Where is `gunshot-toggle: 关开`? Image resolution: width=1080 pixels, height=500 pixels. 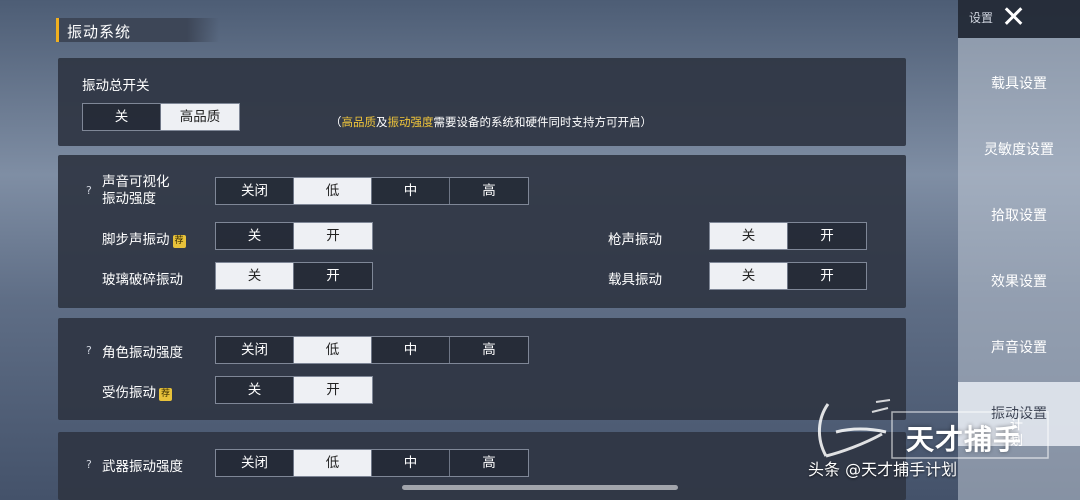
gunshot-toggle: 关开 is located at coordinates (788, 236).